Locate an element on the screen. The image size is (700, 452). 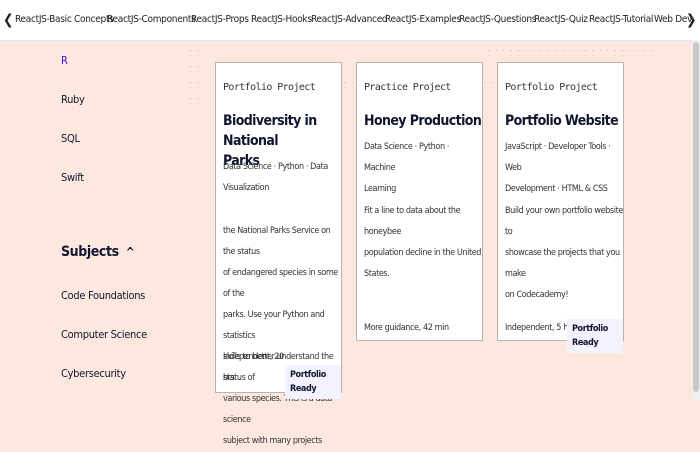
sidebar-item-cybersecurity: Cybersecurity is located at coordinates (93, 374).